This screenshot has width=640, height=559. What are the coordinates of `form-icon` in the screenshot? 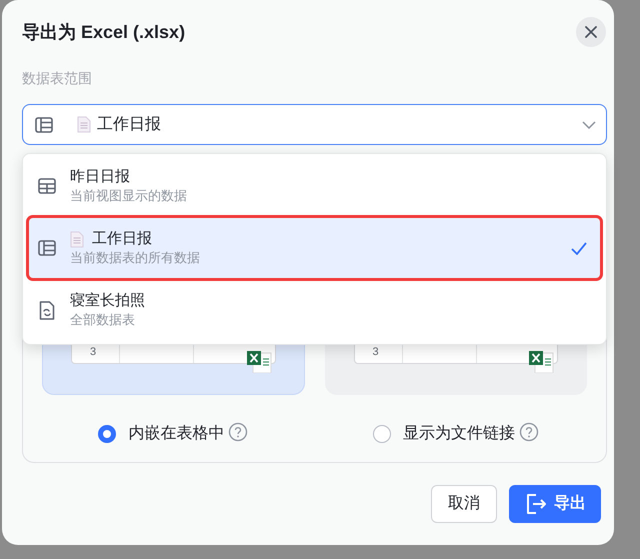 It's located at (47, 310).